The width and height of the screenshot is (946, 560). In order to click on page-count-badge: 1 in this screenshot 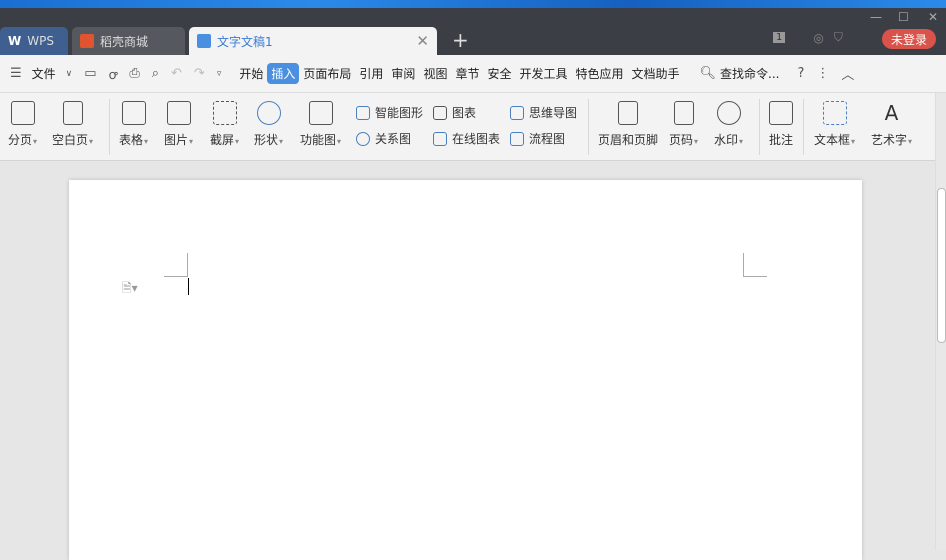, I will do `click(779, 37)`.